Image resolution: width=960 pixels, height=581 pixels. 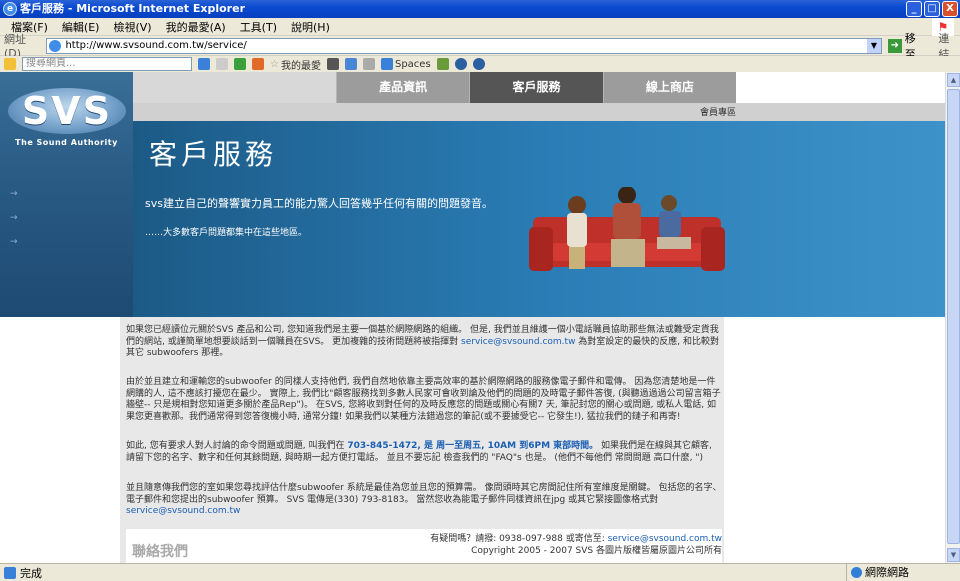 I want to click on window-title: 客戶服務 - Microsoft Internet Explorer, so click(x=132, y=8).